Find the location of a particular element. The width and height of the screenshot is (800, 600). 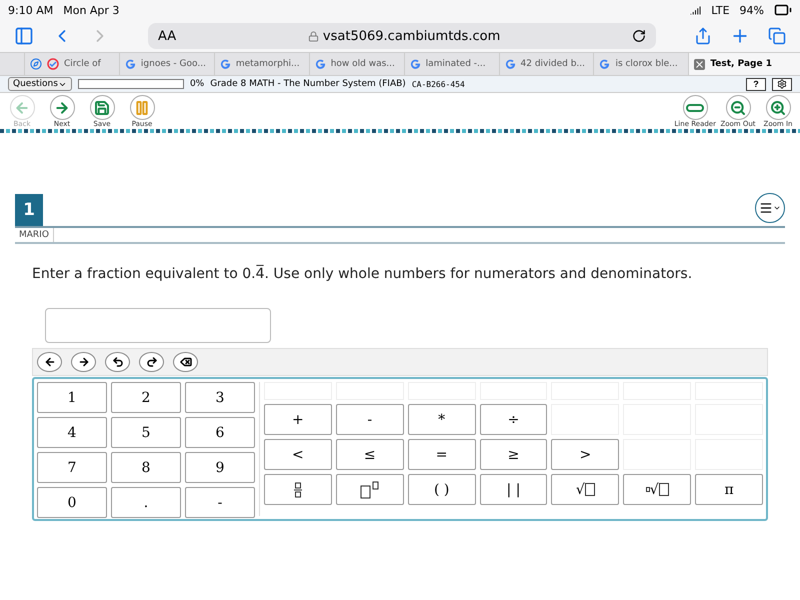

text-size-button: AA is located at coordinates (167, 36).